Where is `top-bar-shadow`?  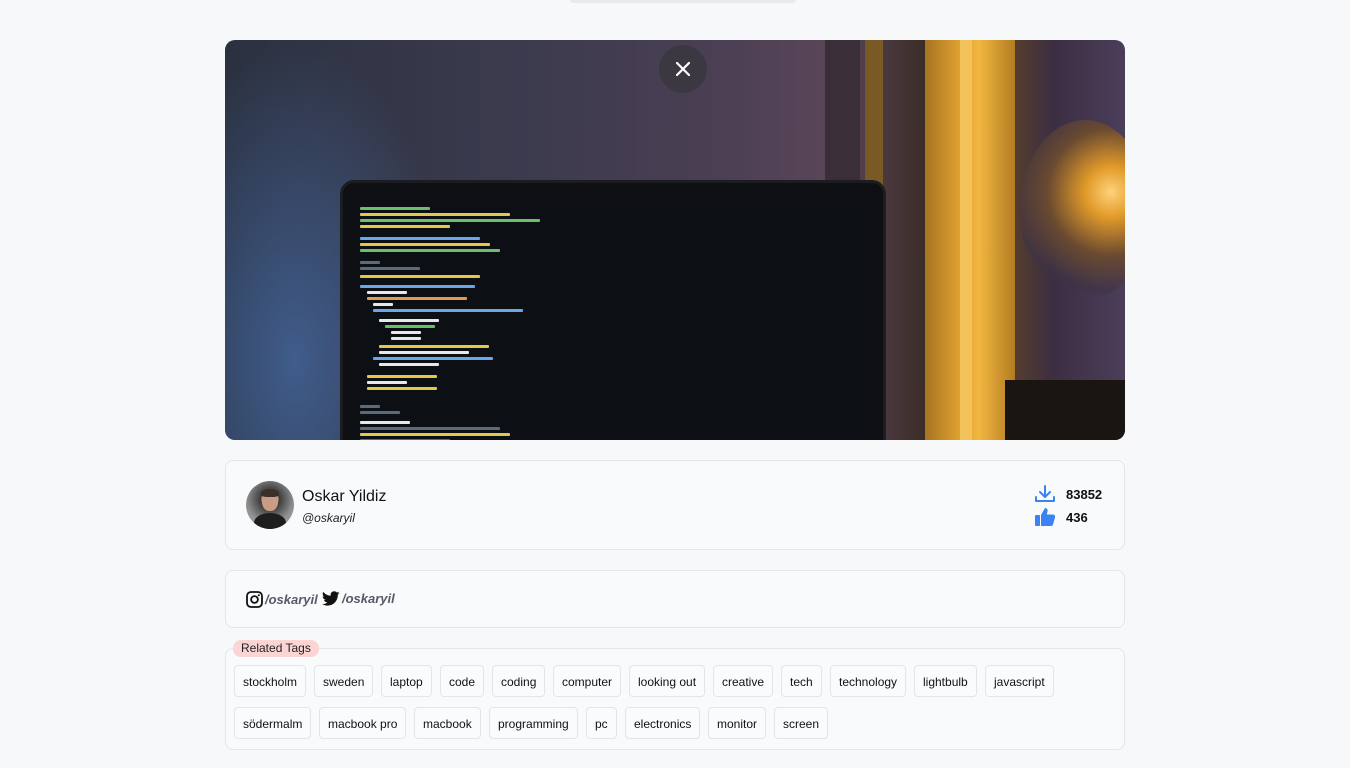
top-bar-shadow is located at coordinates (683, 1).